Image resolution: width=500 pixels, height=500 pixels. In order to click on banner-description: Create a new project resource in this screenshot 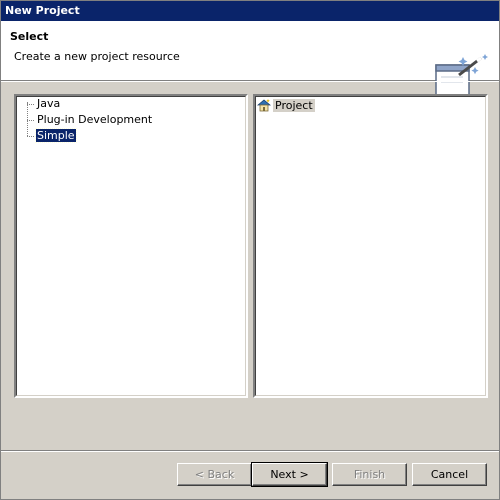, I will do `click(97, 56)`.